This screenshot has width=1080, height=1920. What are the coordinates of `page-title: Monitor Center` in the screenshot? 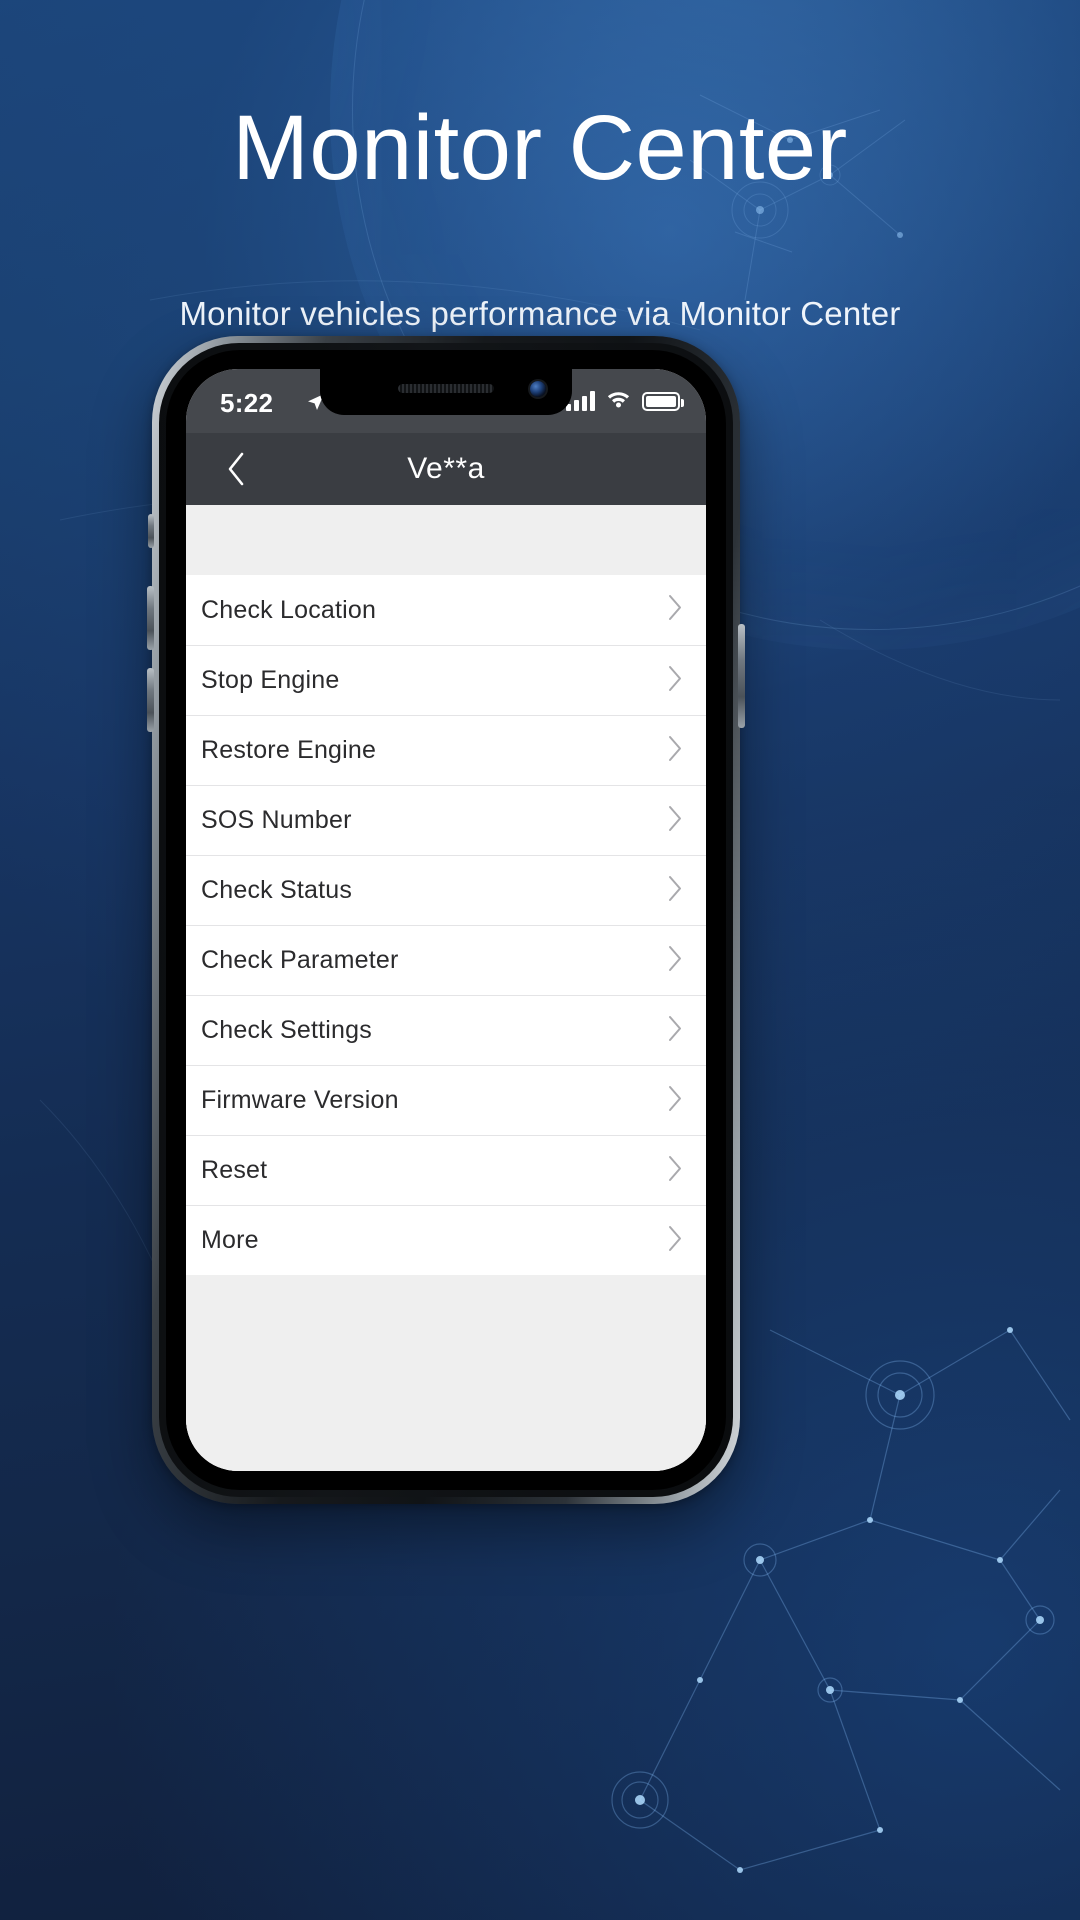 It's located at (540, 148).